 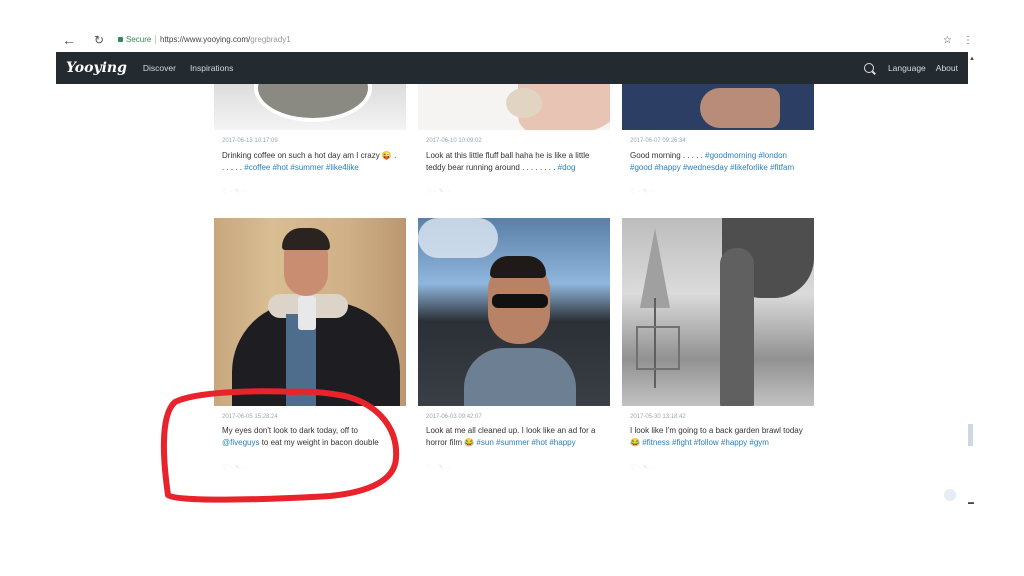 What do you see at coordinates (950, 495) in the screenshot?
I see `back-to-top-button` at bounding box center [950, 495].